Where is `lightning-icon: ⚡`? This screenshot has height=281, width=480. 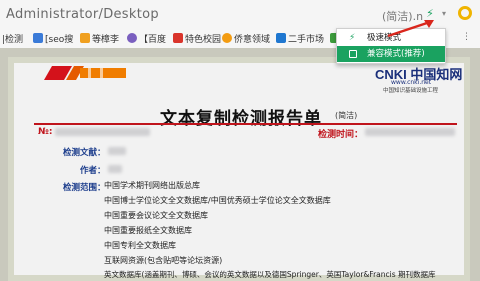 lightning-icon: ⚡ is located at coordinates (352, 38).